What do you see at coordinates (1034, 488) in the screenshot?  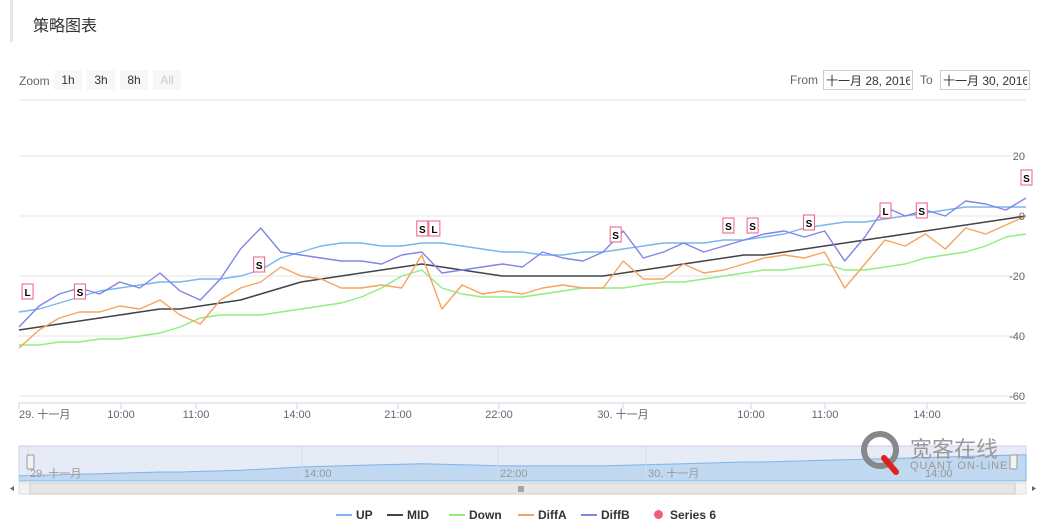 I see `scroll-right-arrow-icon` at bounding box center [1034, 488].